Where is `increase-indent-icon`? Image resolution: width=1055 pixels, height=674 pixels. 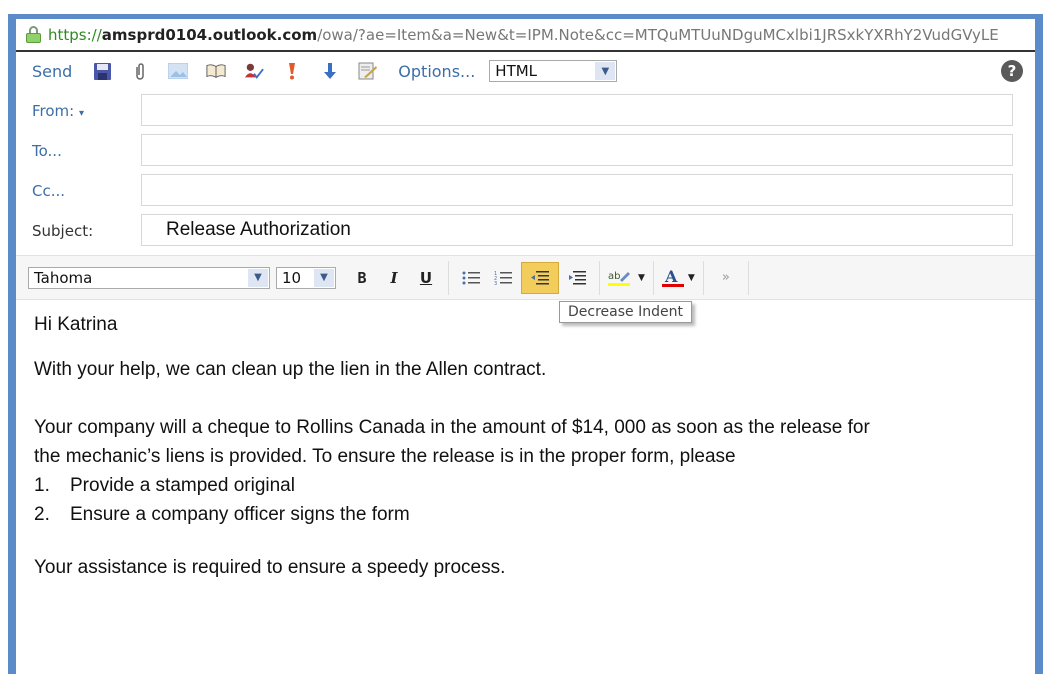 increase-indent-icon is located at coordinates (577, 277).